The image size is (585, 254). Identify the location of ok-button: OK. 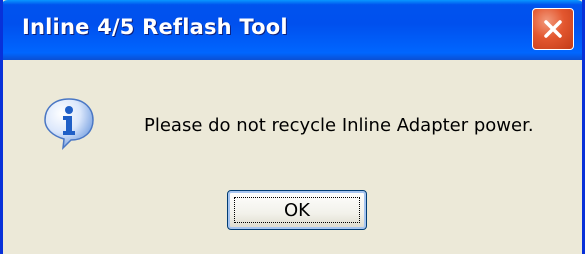
(297, 210).